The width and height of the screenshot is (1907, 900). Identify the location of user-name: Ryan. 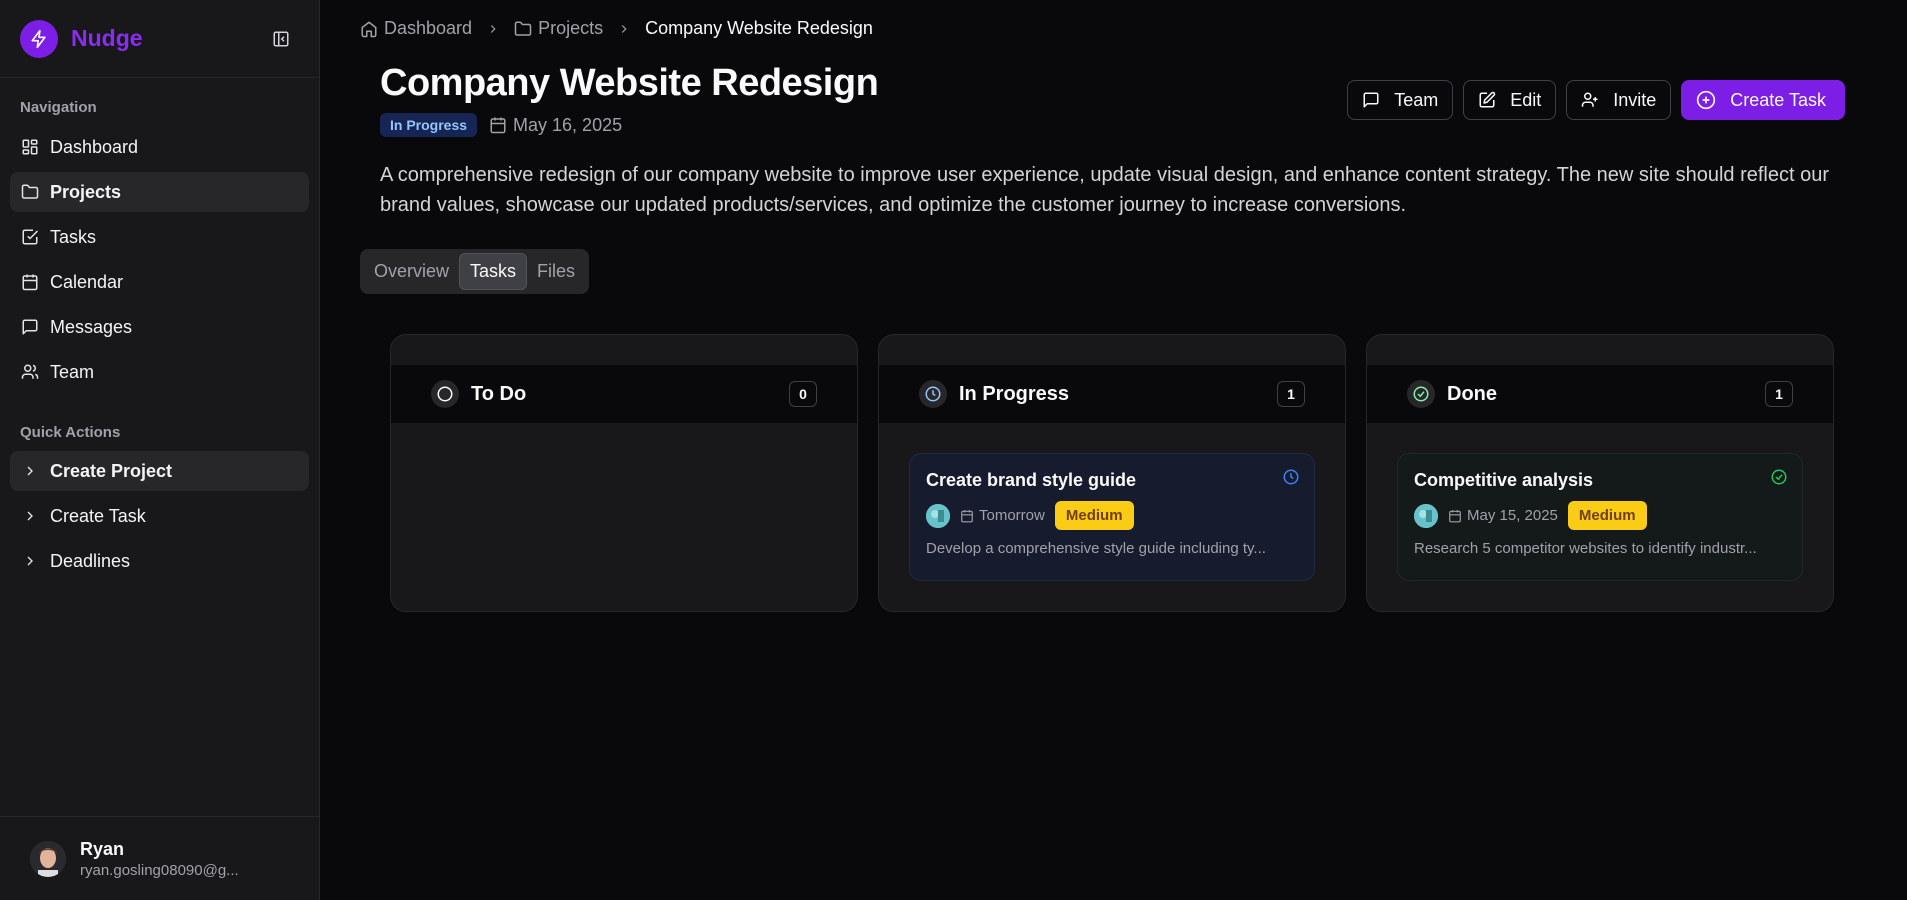
(102, 848).